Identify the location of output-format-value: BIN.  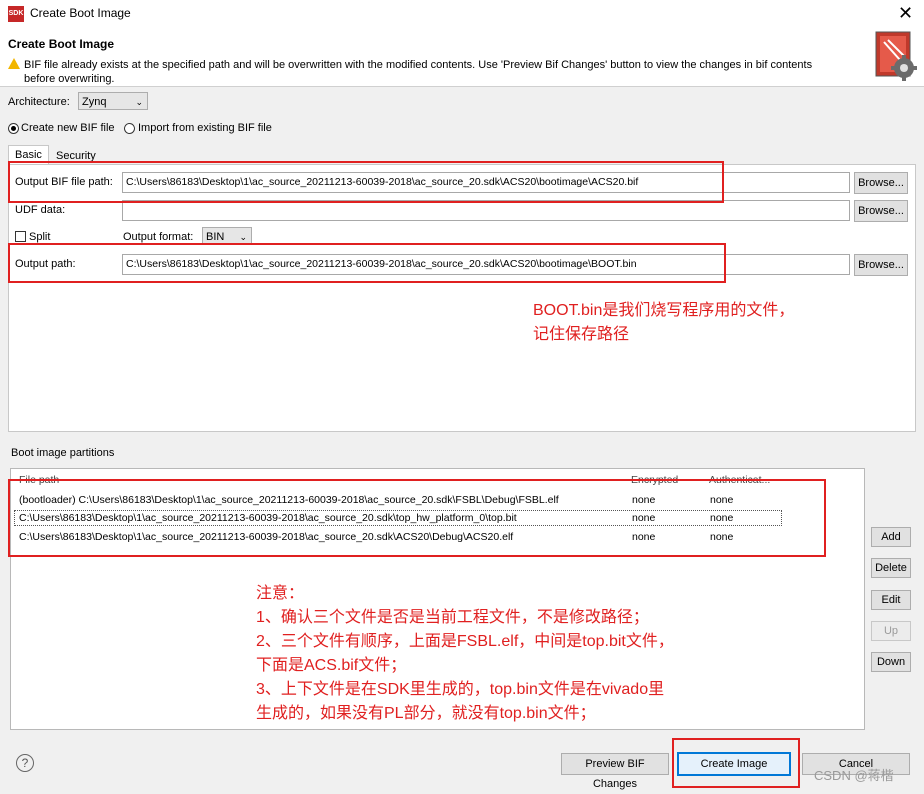
(215, 237).